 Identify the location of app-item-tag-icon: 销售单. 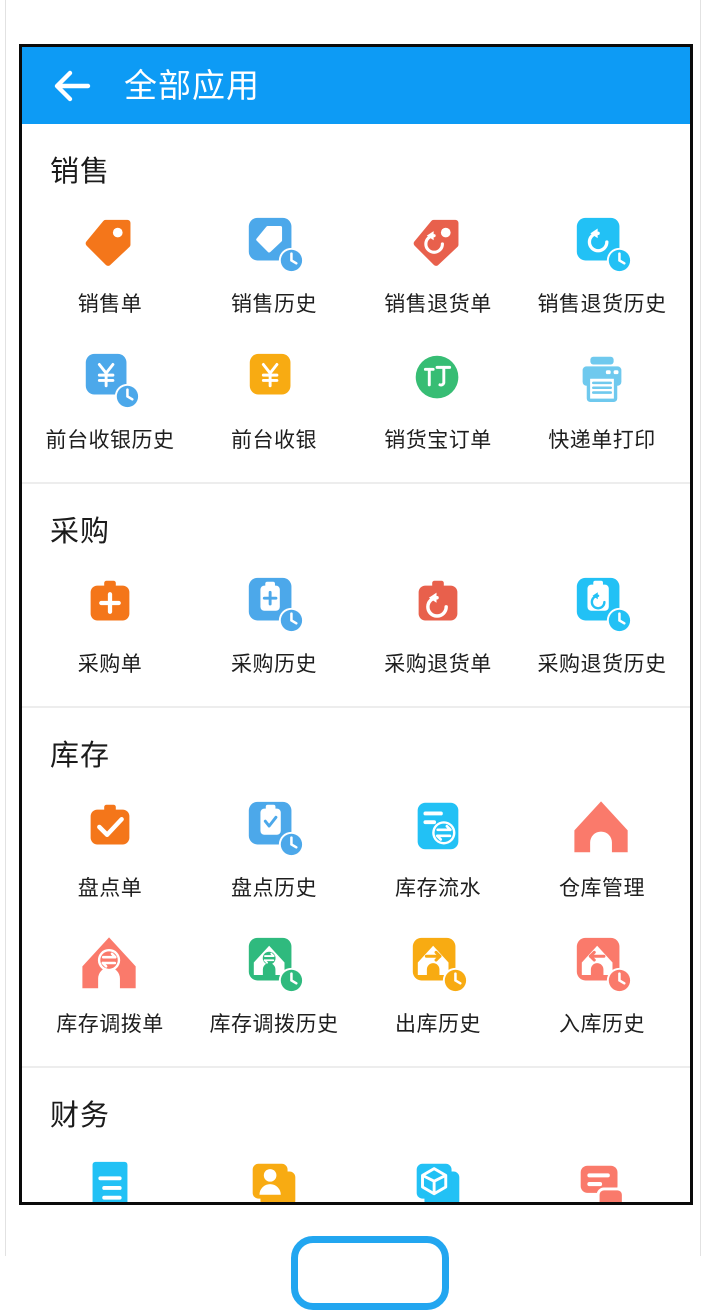
(110, 264).